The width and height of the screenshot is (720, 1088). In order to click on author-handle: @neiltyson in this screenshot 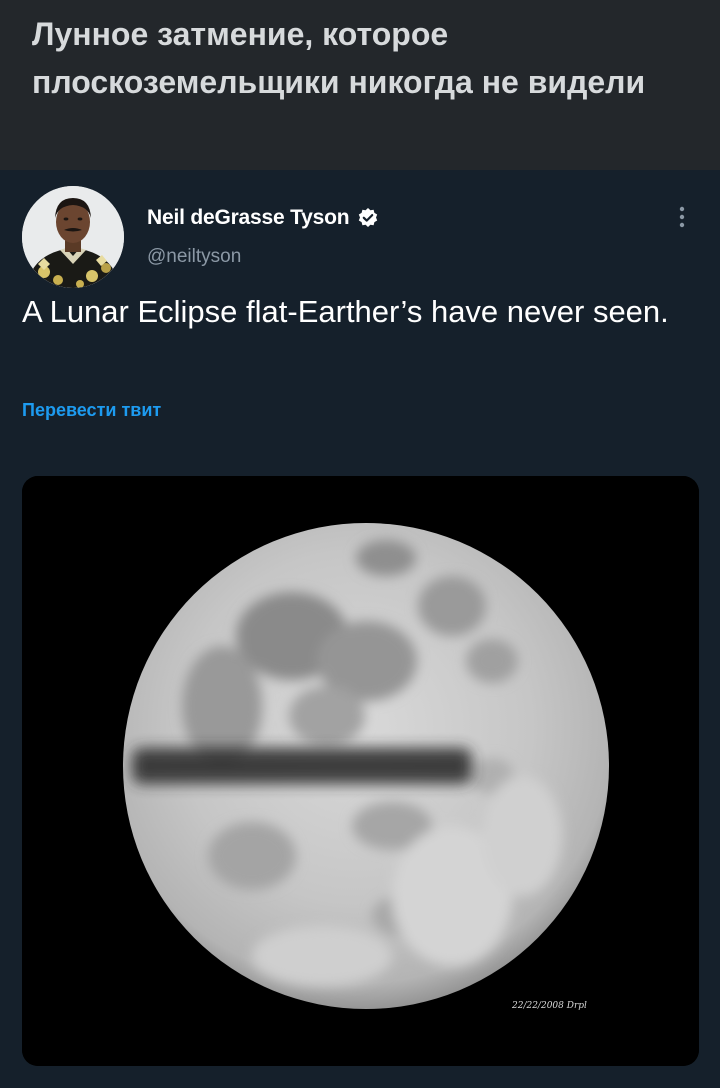, I will do `click(194, 257)`.